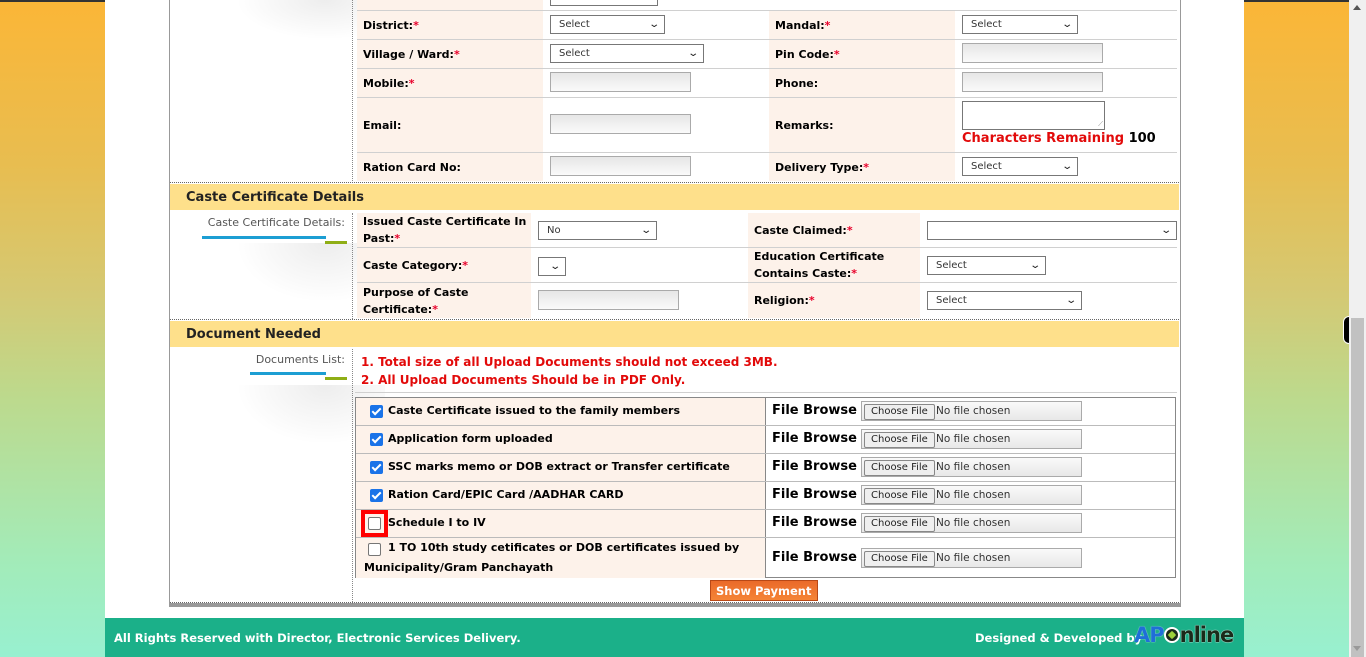 This screenshot has width=1366, height=657. Describe the element at coordinates (1357, 648) in the screenshot. I see `scroll-down-icon` at that location.